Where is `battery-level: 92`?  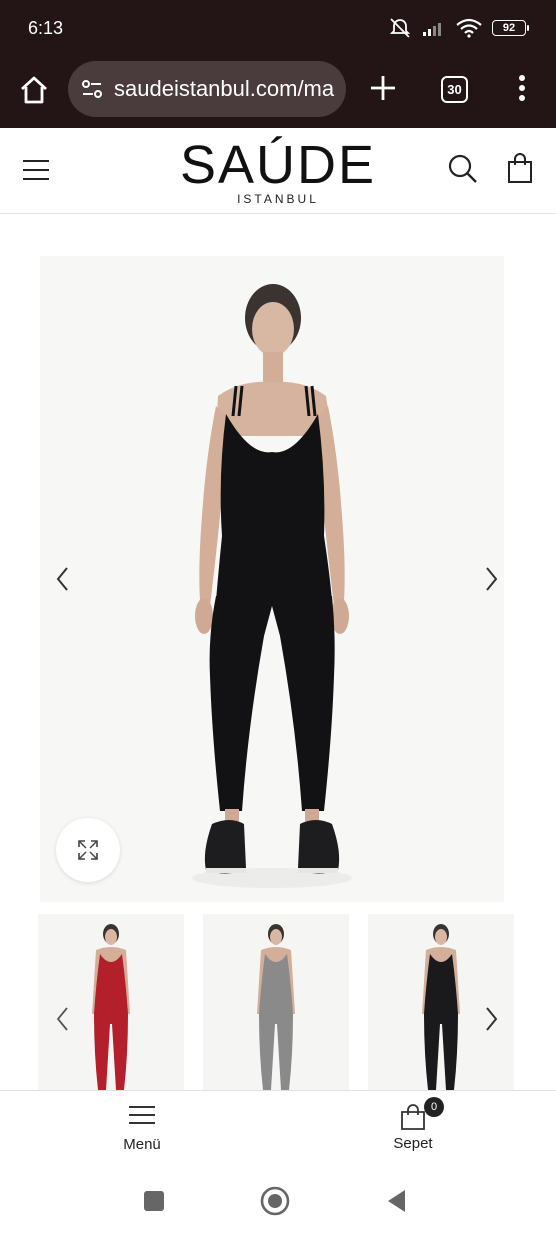 battery-level: 92 is located at coordinates (509, 28).